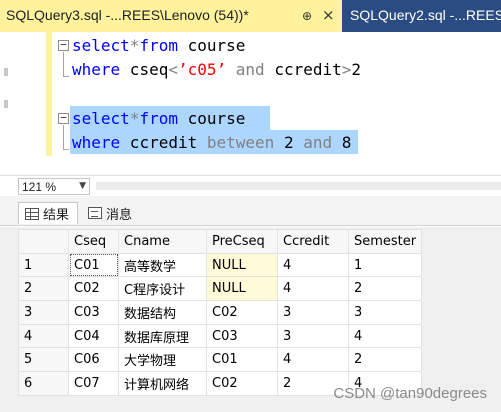 This screenshot has width=501, height=412. What do you see at coordinates (242, 336) in the screenshot?
I see `cell-precseq: C03` at bounding box center [242, 336].